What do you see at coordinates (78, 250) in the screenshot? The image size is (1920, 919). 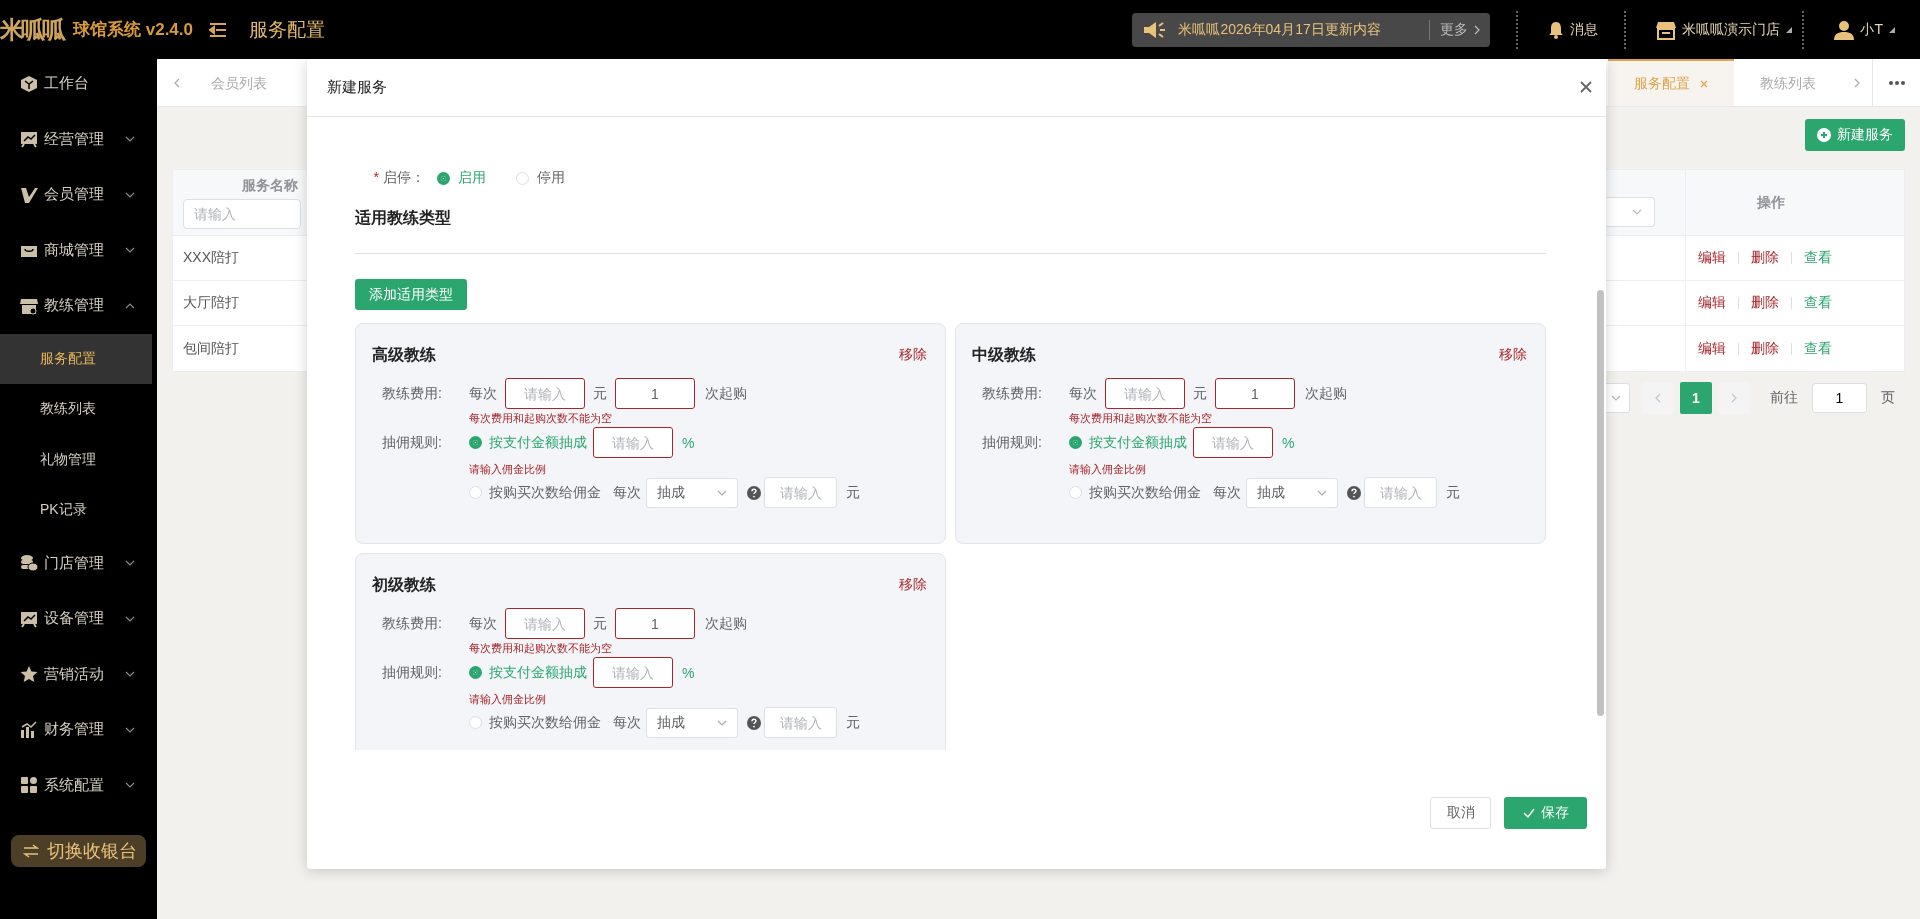 I see `sidebar-item: 商城管理` at bounding box center [78, 250].